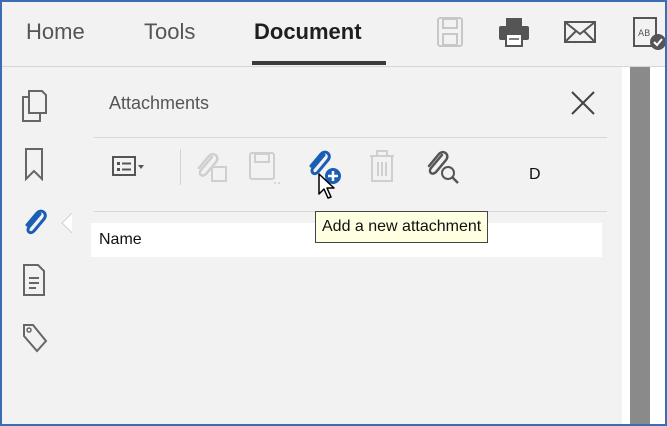 This screenshot has width=667, height=426. I want to click on close-icon, so click(582, 103).